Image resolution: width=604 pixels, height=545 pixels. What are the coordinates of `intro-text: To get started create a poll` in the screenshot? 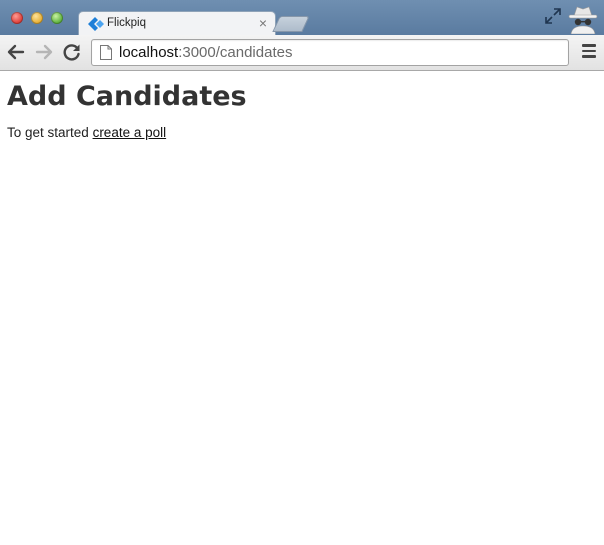 It's located at (86, 132).